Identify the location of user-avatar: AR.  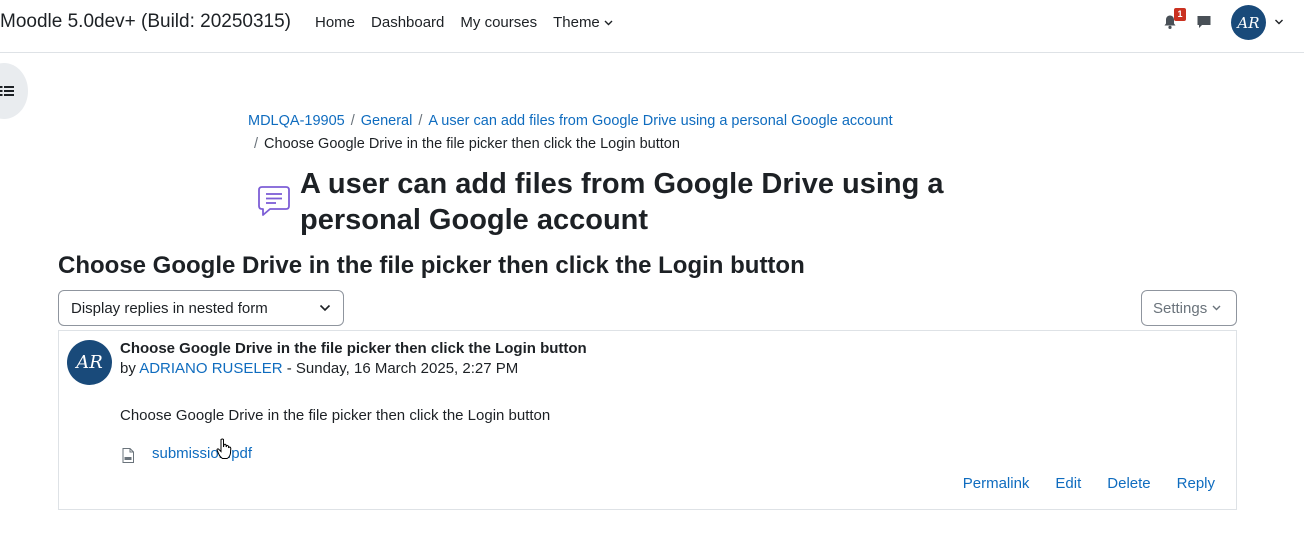
(1248, 22).